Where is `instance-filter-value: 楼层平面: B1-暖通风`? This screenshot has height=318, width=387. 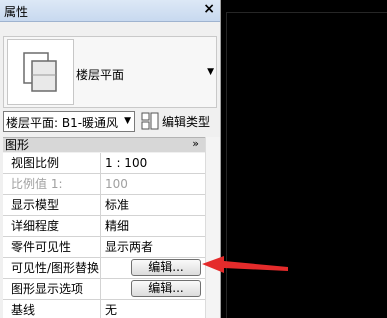 instance-filter-value: 楼层平面: B1-暖通风 is located at coordinates (62, 123).